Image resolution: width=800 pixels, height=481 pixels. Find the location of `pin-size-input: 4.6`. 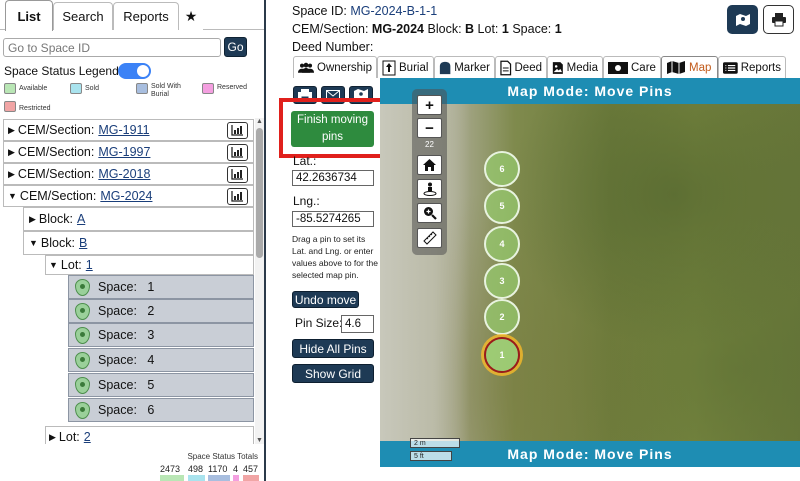

pin-size-input: 4.6 is located at coordinates (357, 324).